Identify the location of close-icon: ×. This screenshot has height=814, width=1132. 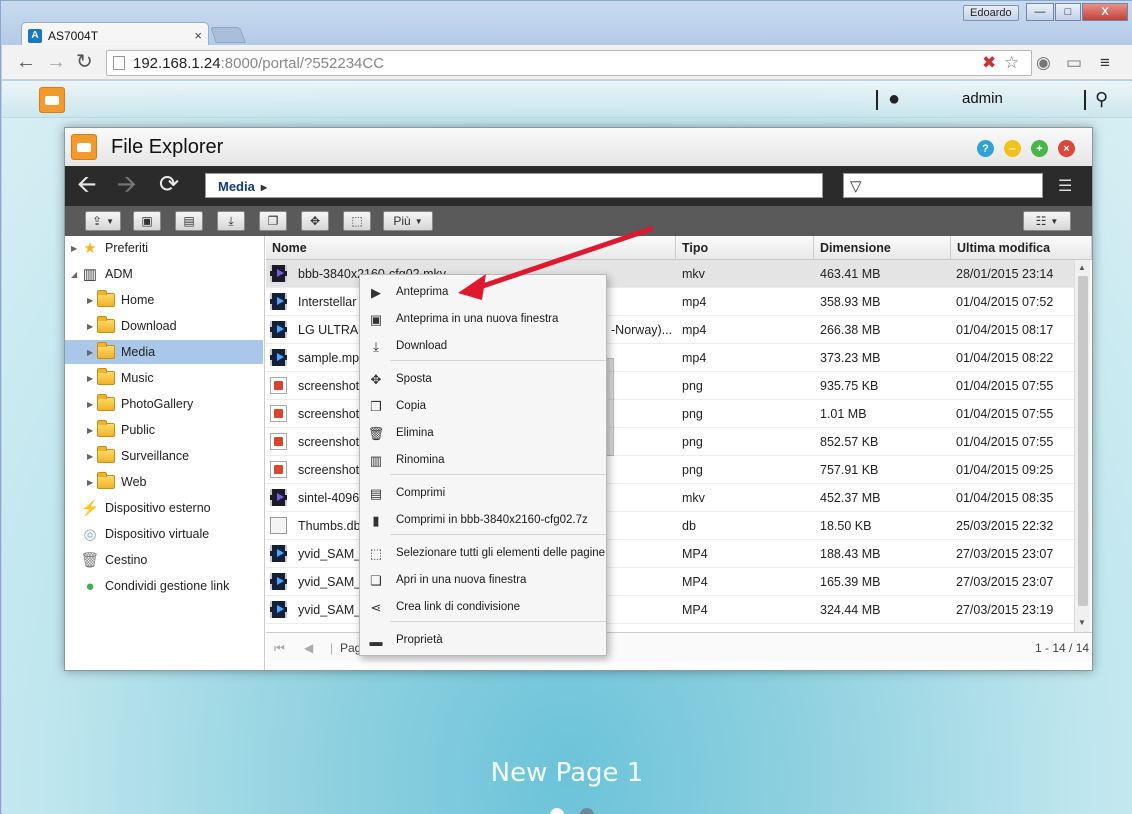
(1066, 148).